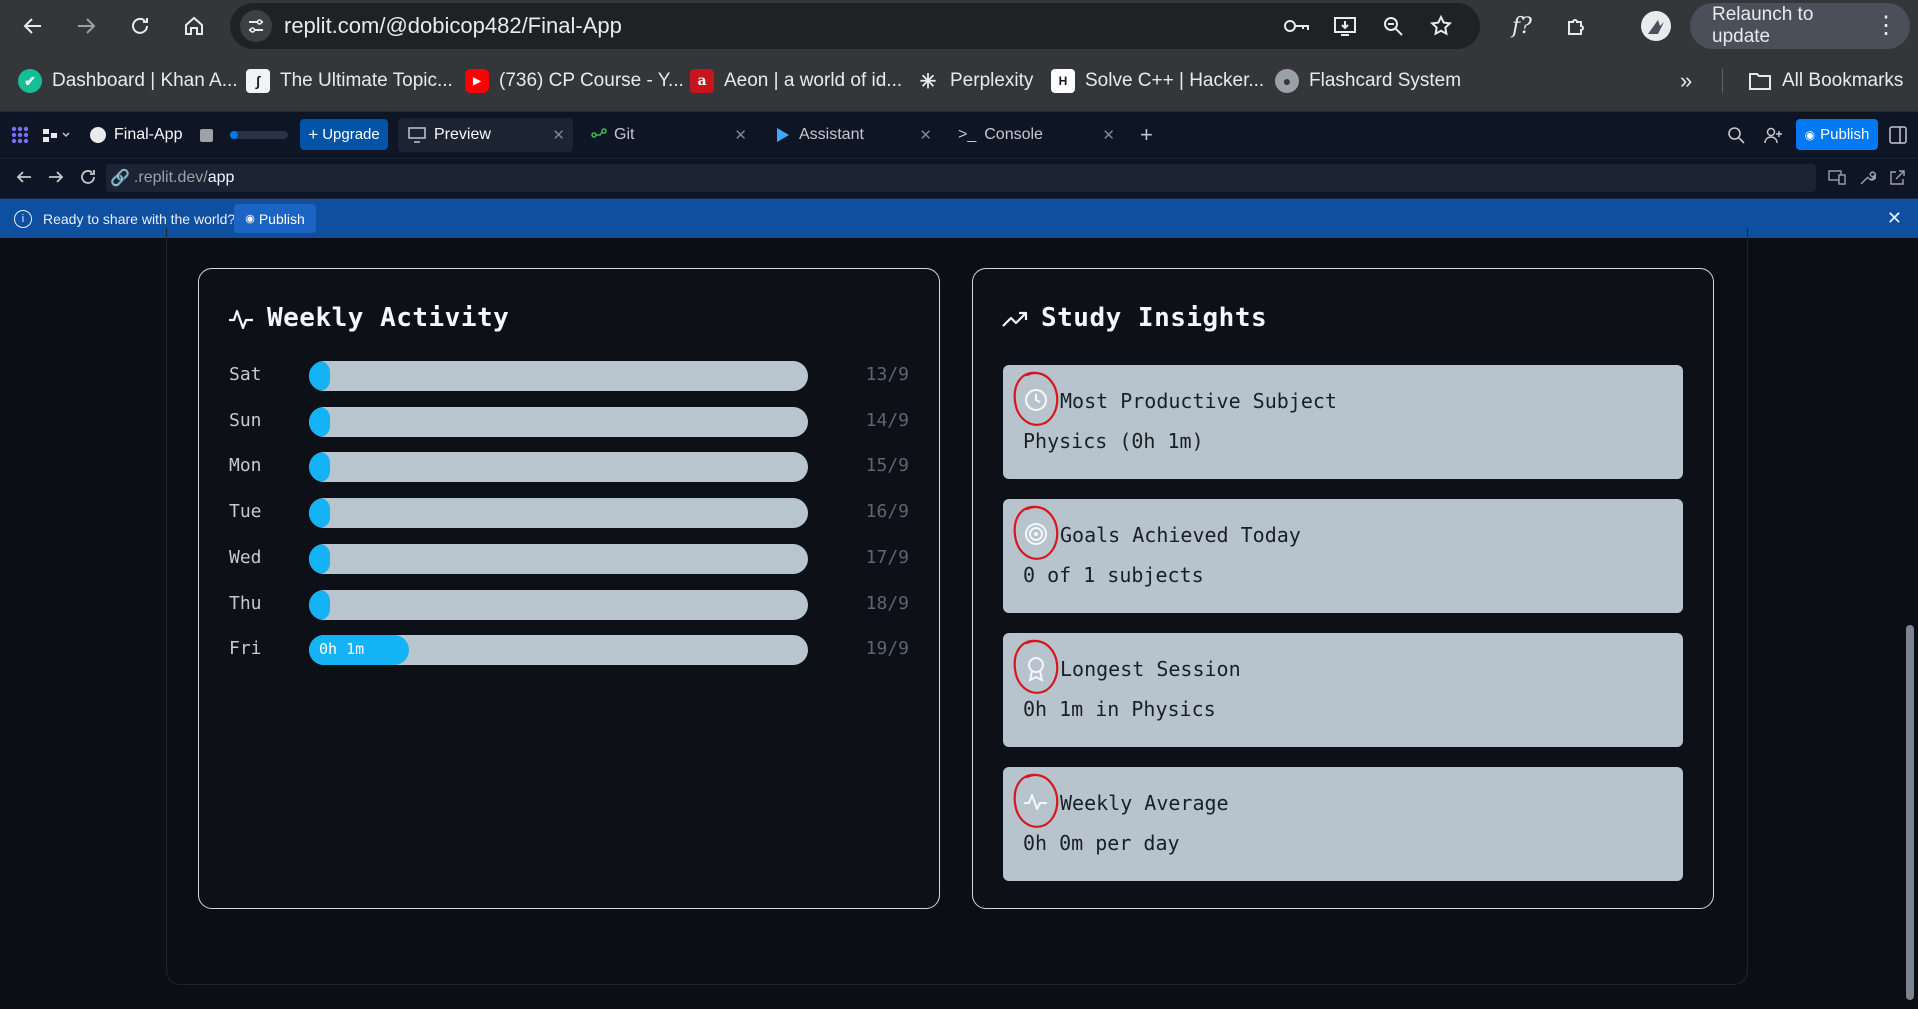  Describe the element at coordinates (1343, 556) in the screenshot. I see `insight-panel: Goals Achieved Today 0 of 1 subjects` at that location.